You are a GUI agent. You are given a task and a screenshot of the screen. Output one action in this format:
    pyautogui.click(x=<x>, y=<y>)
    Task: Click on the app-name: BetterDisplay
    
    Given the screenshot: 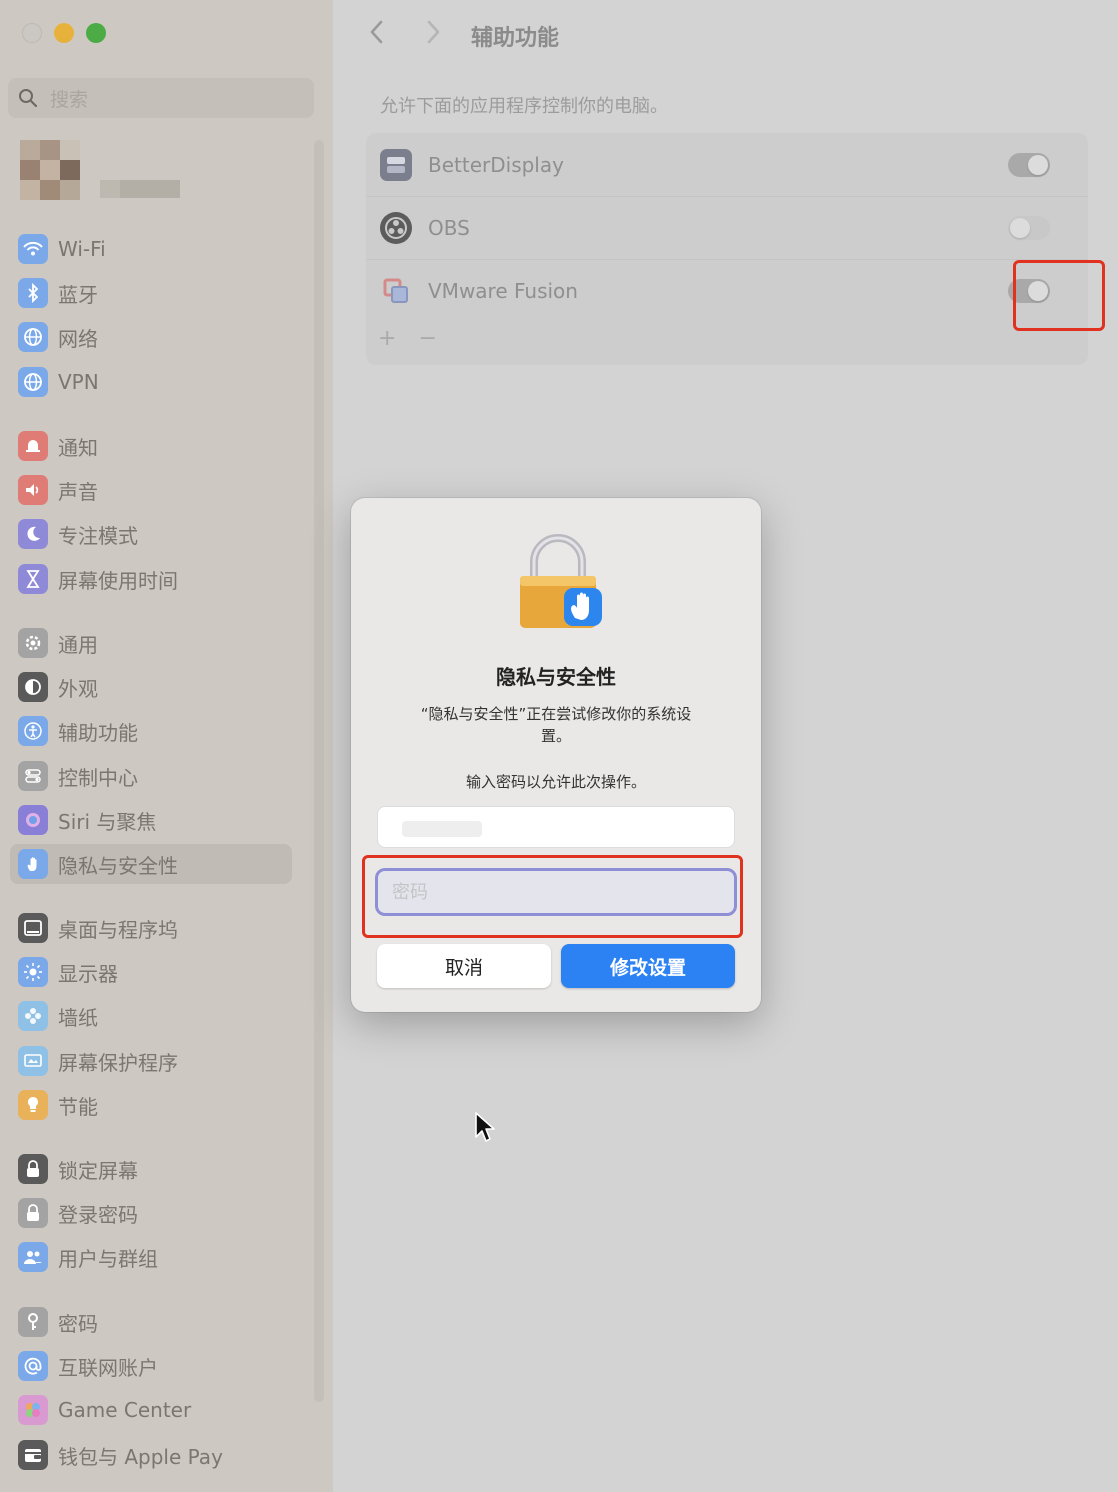 What is the action you would take?
    pyautogui.click(x=496, y=164)
    